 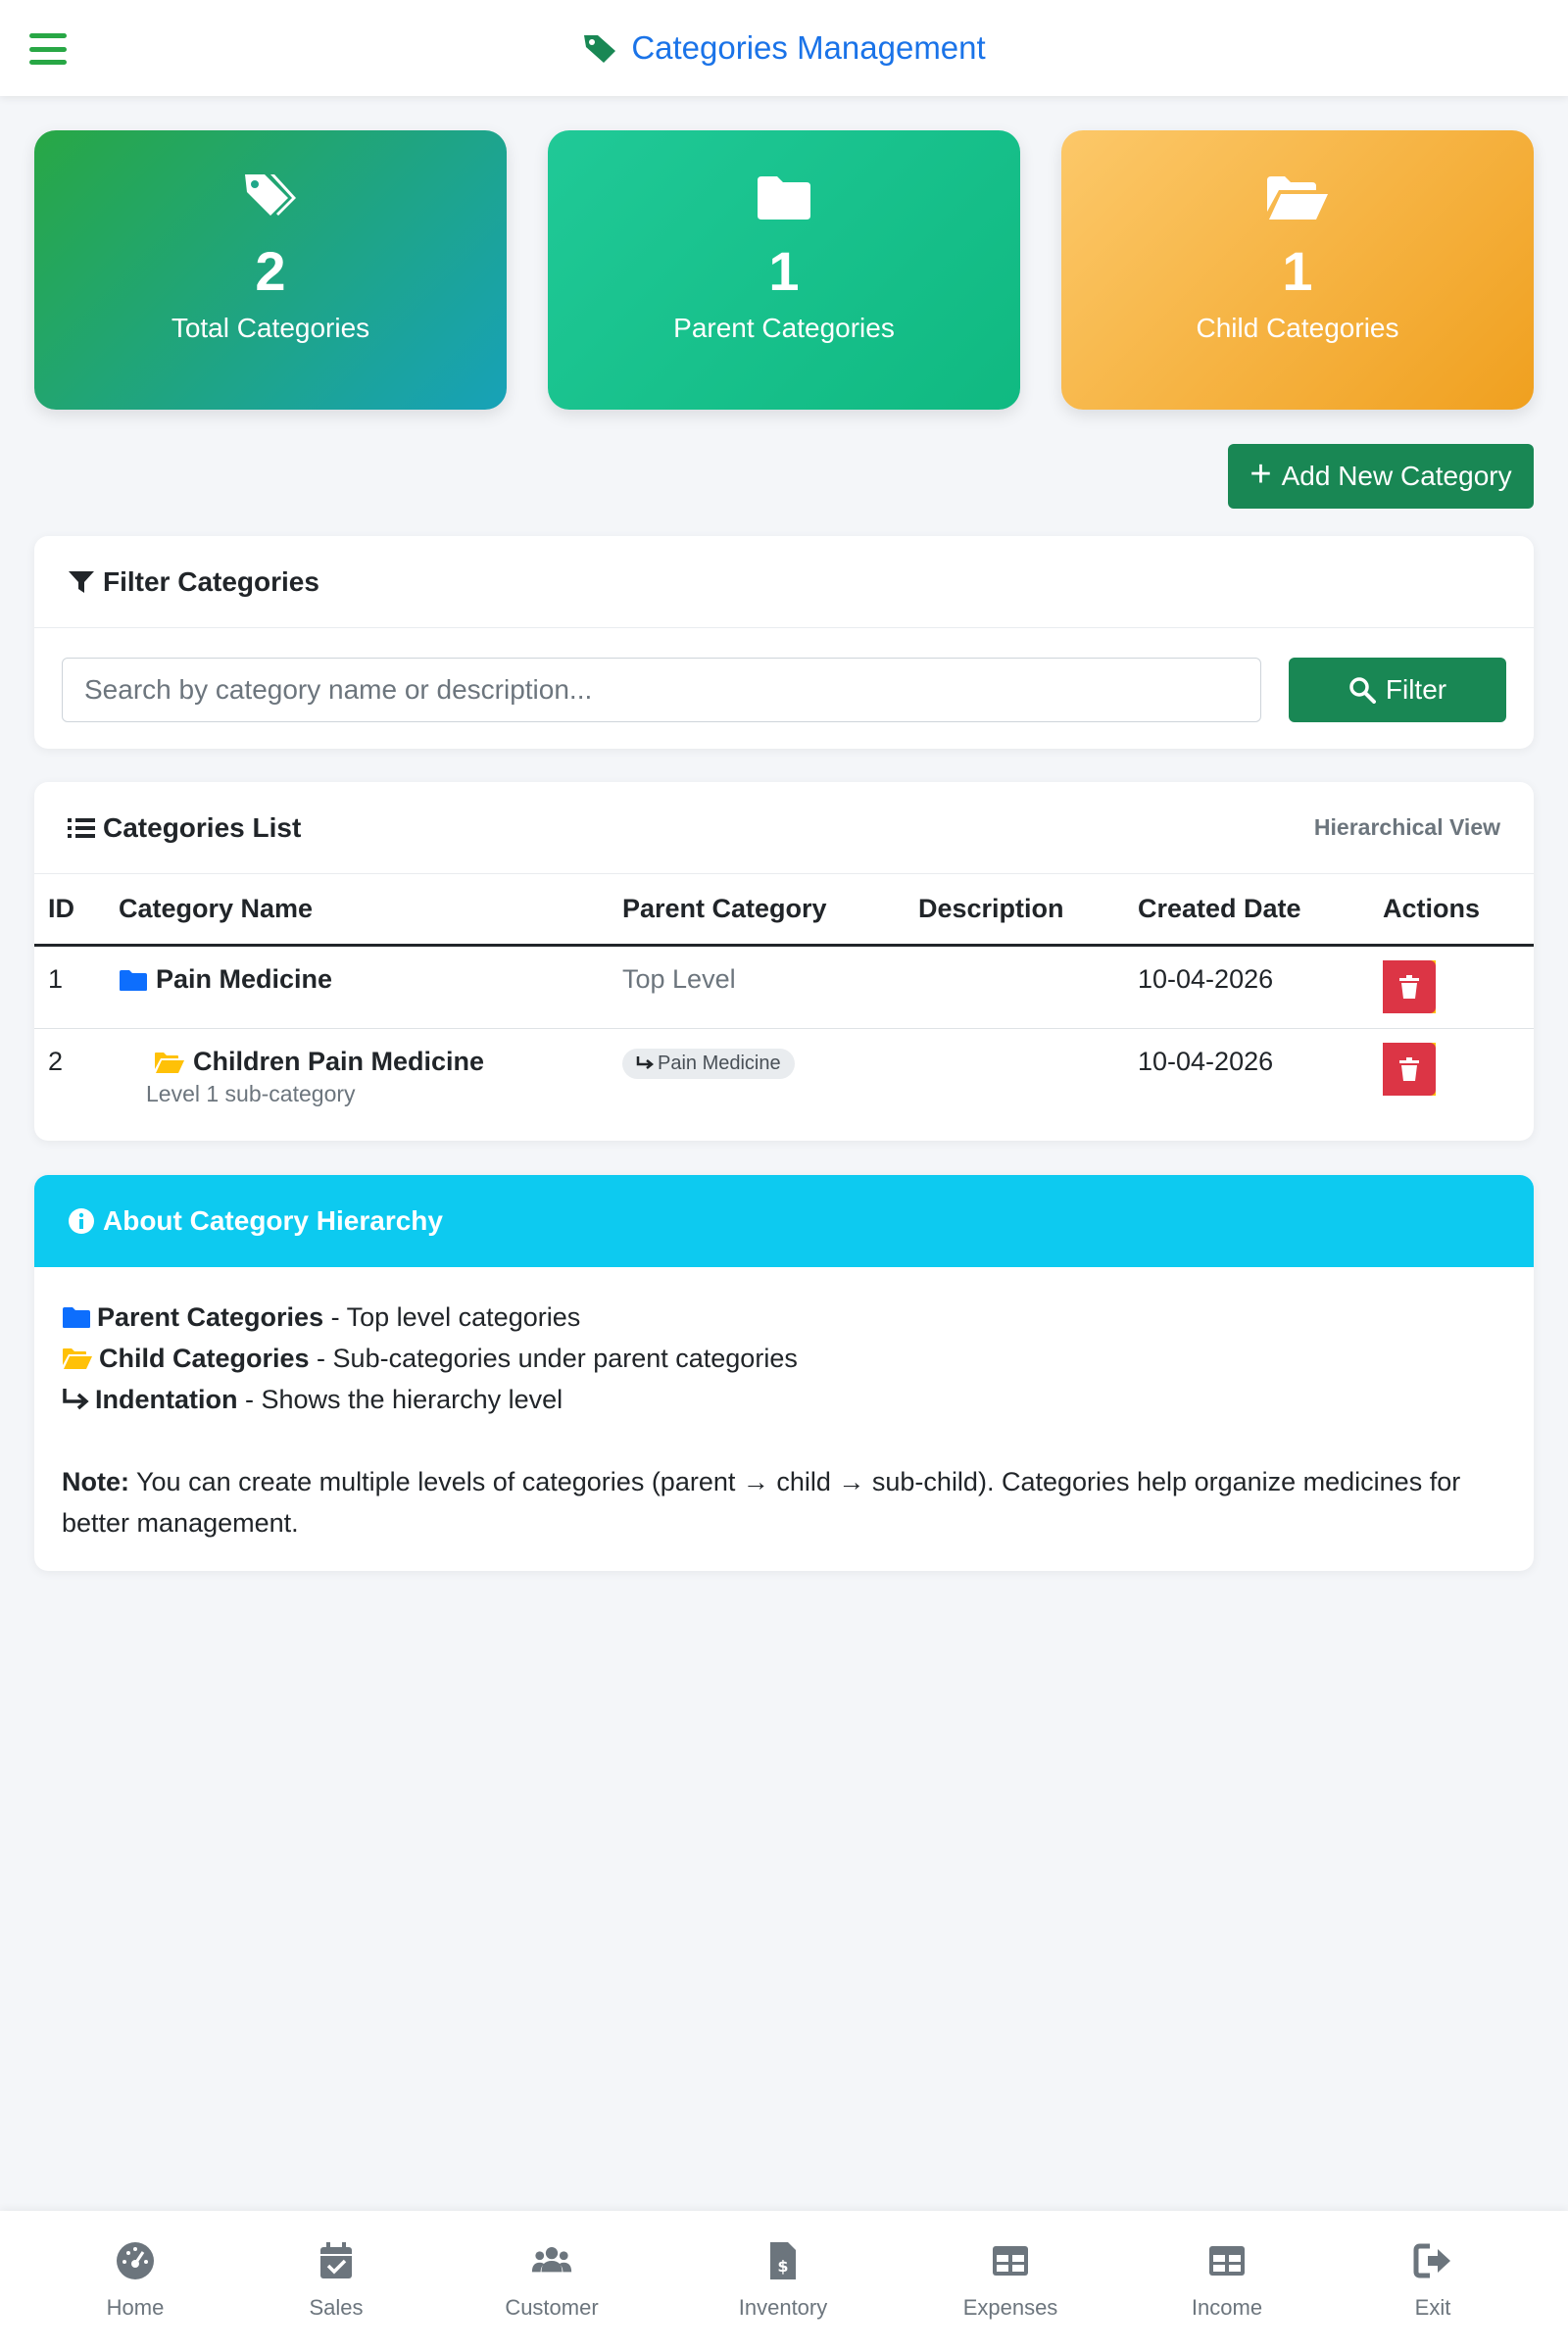 I want to click on note-label: Note:, so click(x=95, y=1482).